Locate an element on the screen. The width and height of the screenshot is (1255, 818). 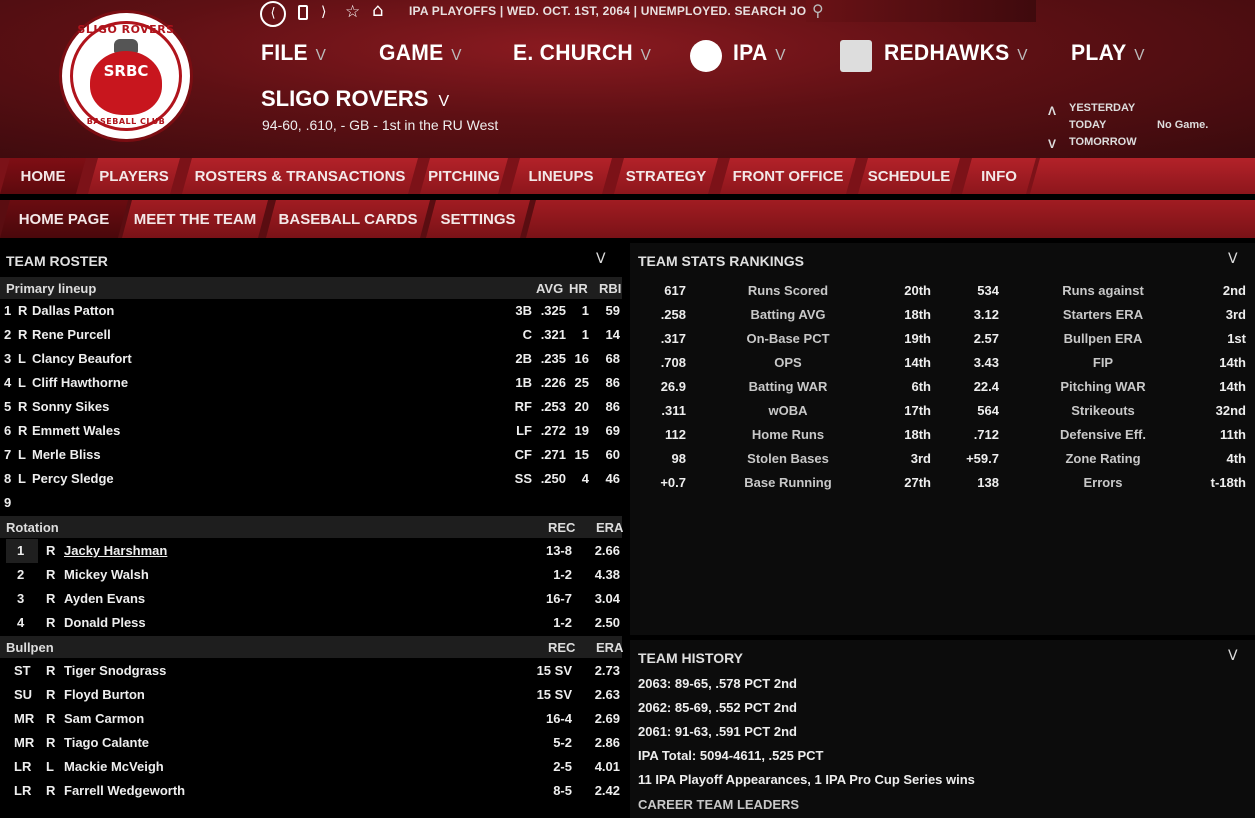
page-icon is located at coordinates (303, 12).